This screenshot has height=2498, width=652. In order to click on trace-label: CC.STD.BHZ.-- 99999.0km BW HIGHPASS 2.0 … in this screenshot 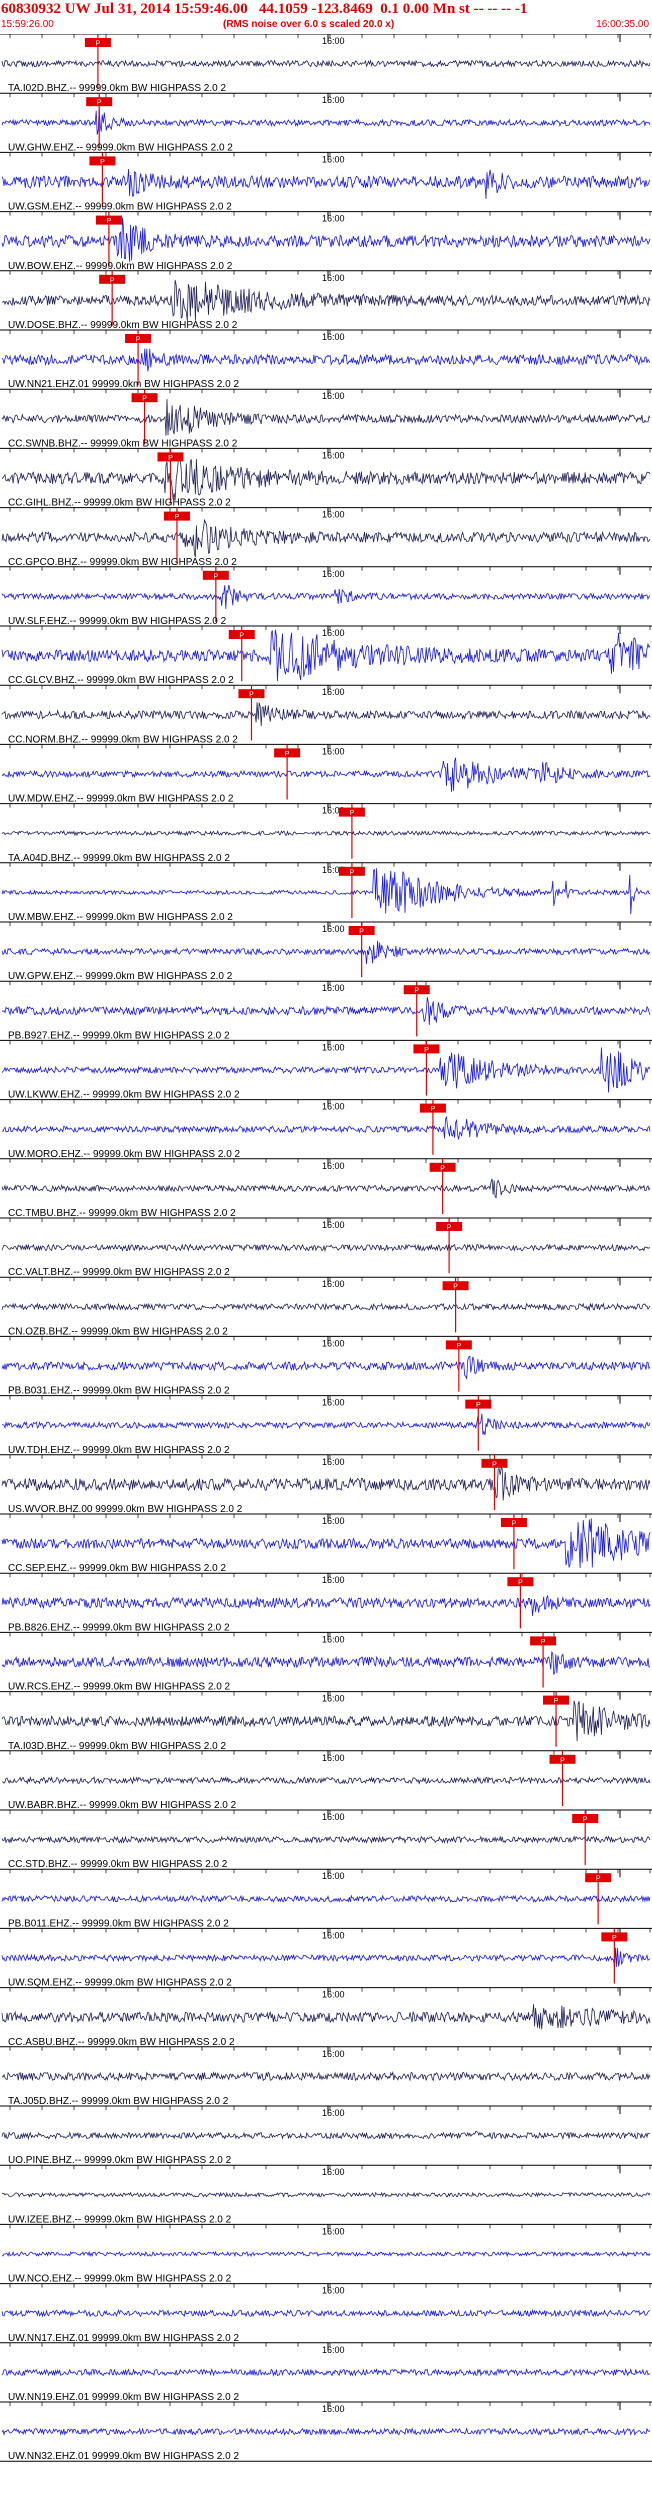, I will do `click(118, 1864)`.